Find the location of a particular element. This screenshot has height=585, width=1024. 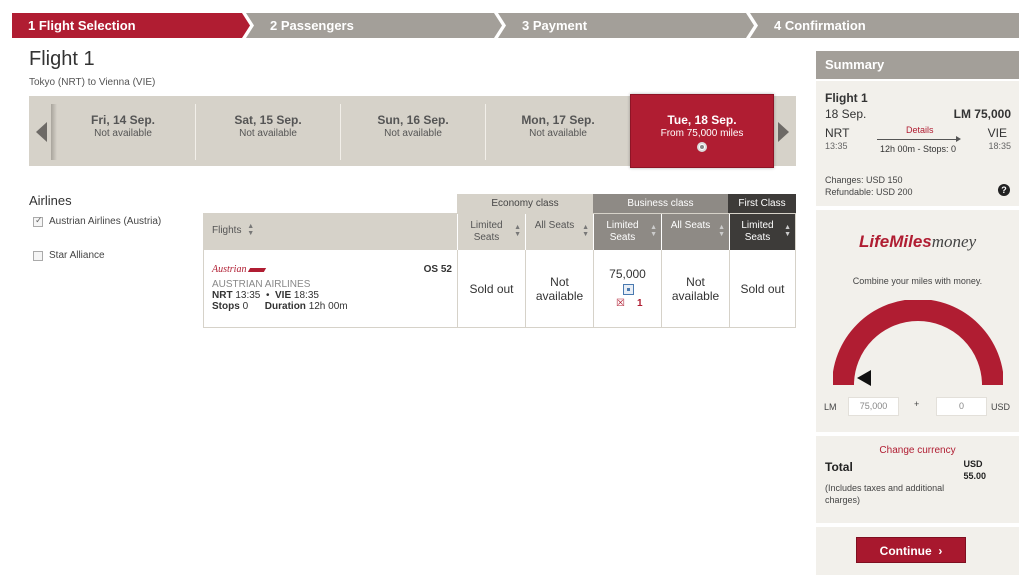

summary-price: LM 75,000 is located at coordinates (982, 114).